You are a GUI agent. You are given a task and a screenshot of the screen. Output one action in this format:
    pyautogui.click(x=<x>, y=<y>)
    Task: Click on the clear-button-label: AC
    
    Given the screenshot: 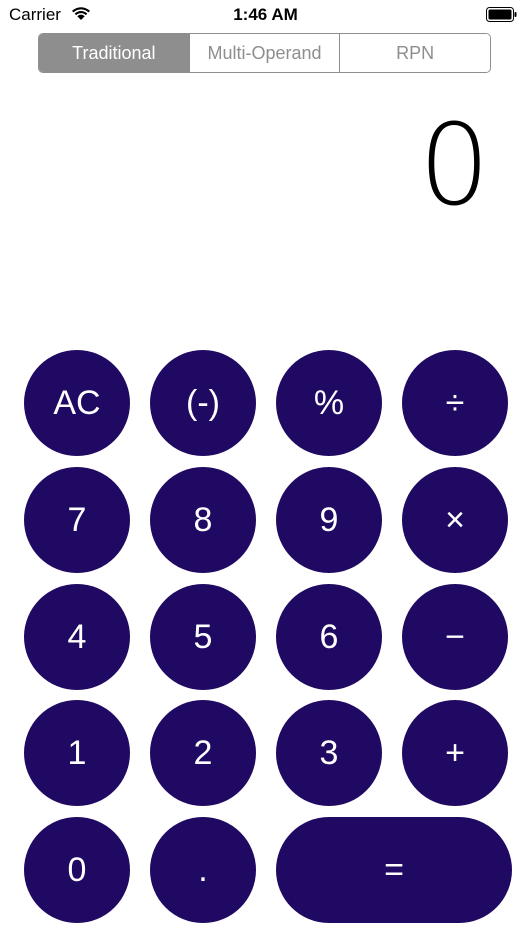 What is the action you would take?
    pyautogui.click(x=77, y=402)
    